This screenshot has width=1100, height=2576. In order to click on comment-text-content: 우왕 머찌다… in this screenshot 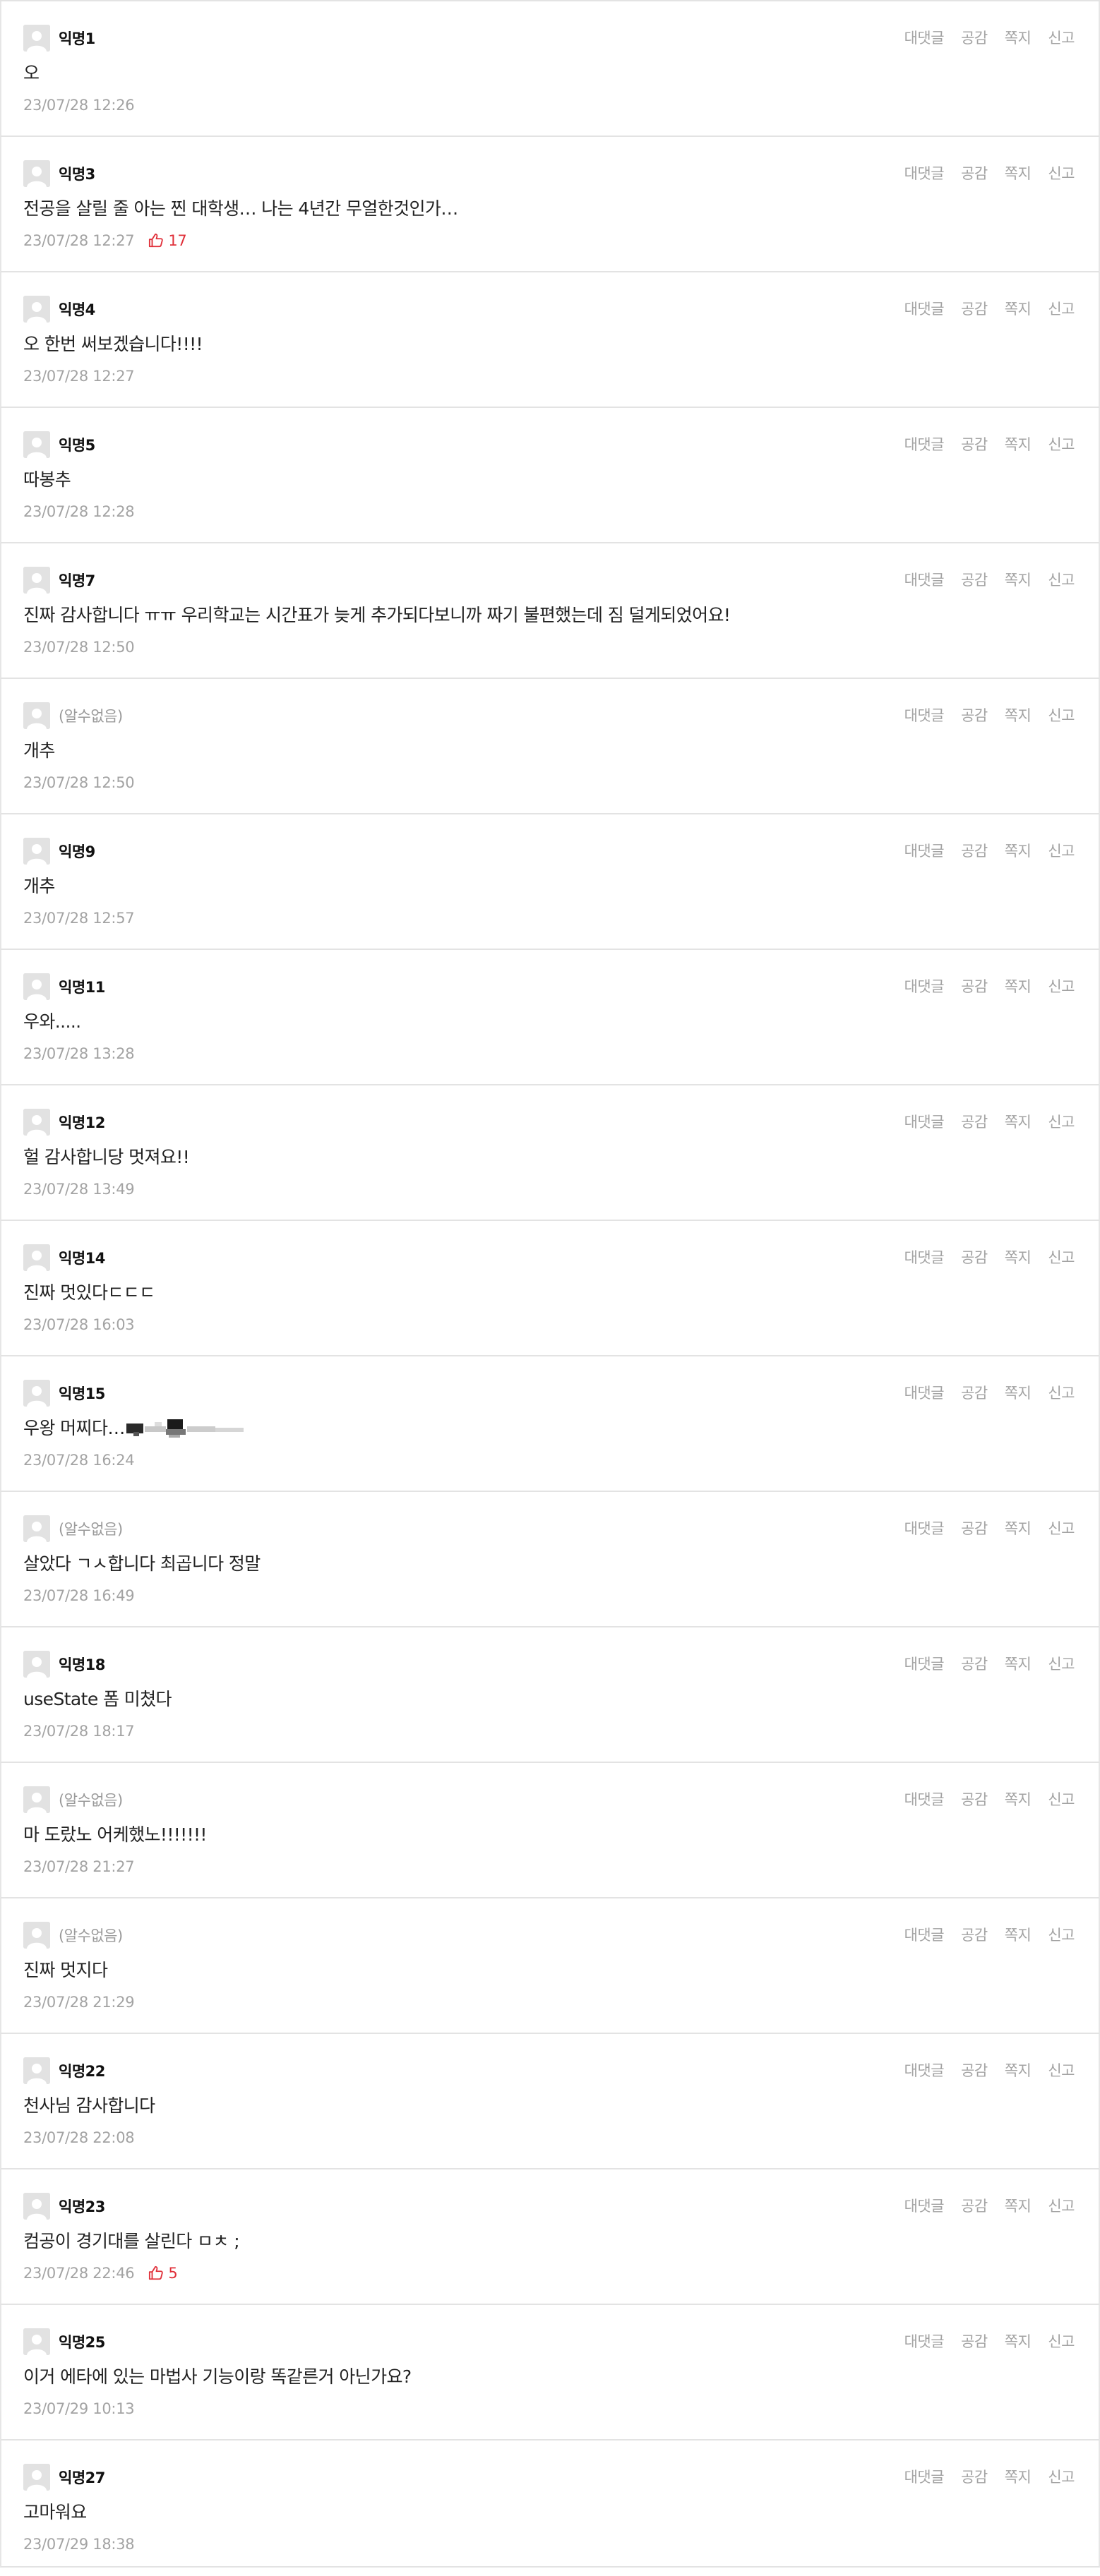, I will do `click(74, 1428)`.